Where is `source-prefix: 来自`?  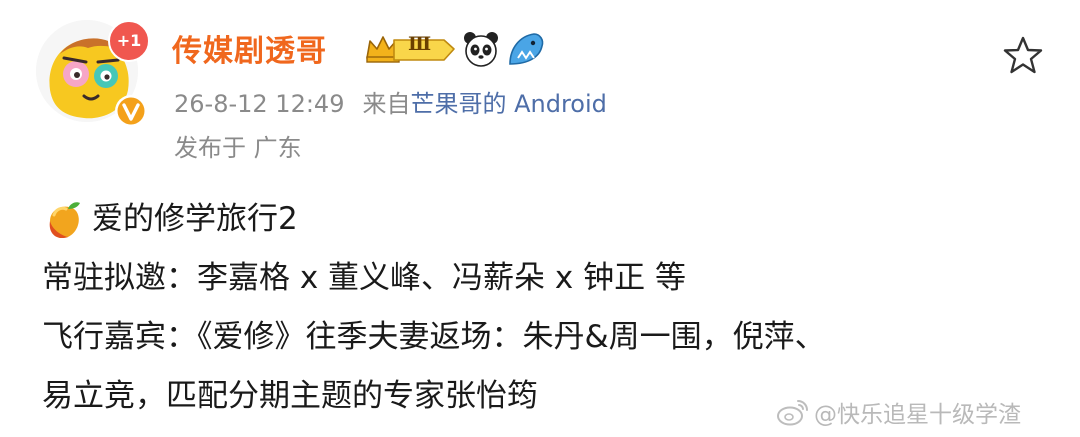
source-prefix: 来自 is located at coordinates (386, 104).